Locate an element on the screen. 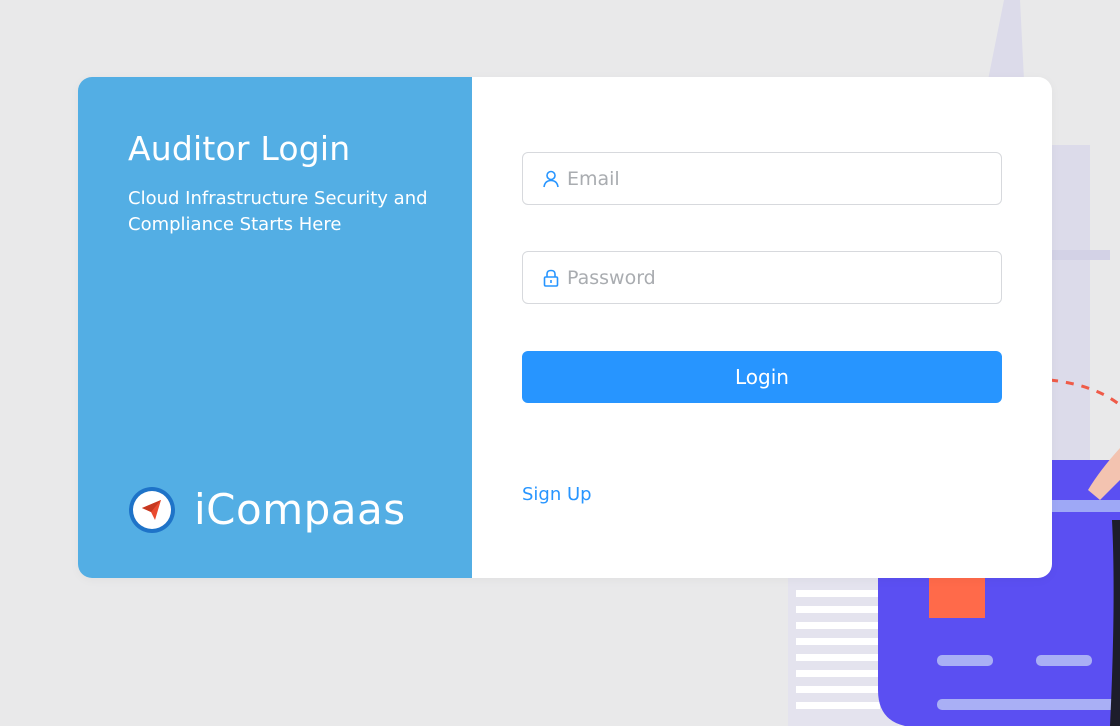 This screenshot has height=726, width=1120. board-stripe is located at coordinates (1085, 506).